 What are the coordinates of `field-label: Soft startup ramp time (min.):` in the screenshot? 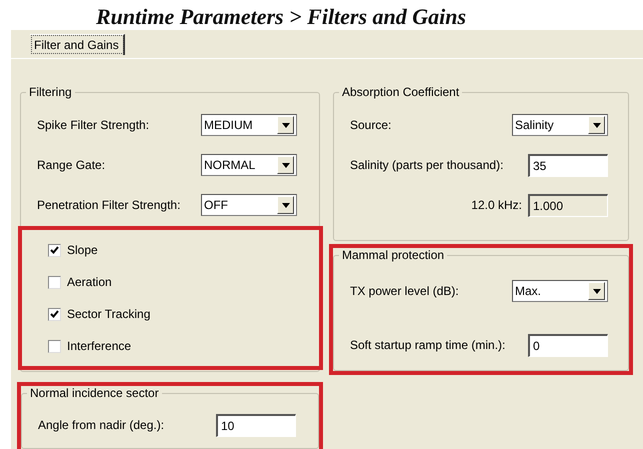 It's located at (427, 345).